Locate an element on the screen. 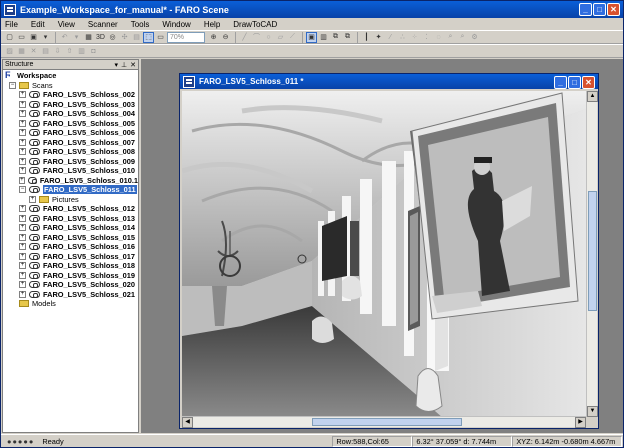 The image size is (624, 448). lasso-icon: ◌ is located at coordinates (438, 37).